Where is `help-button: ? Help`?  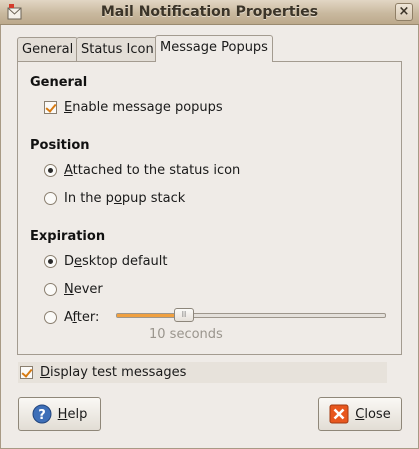 help-button: ? Help is located at coordinates (59, 414).